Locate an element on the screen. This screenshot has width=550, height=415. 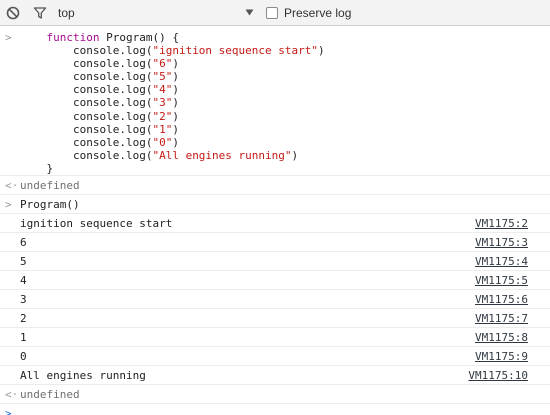
source-link: VM1175:5 is located at coordinates (501, 280).